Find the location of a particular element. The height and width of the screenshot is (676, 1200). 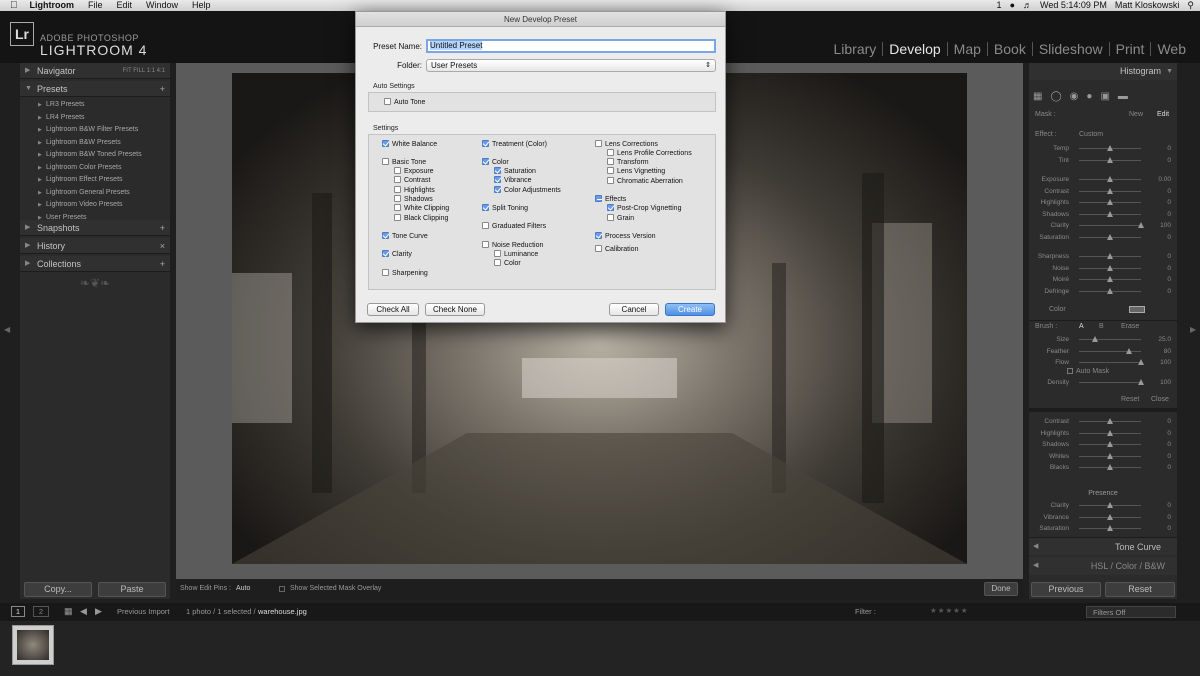

setting-checkbox: Post-Crop Vignetting is located at coordinates (644, 208).